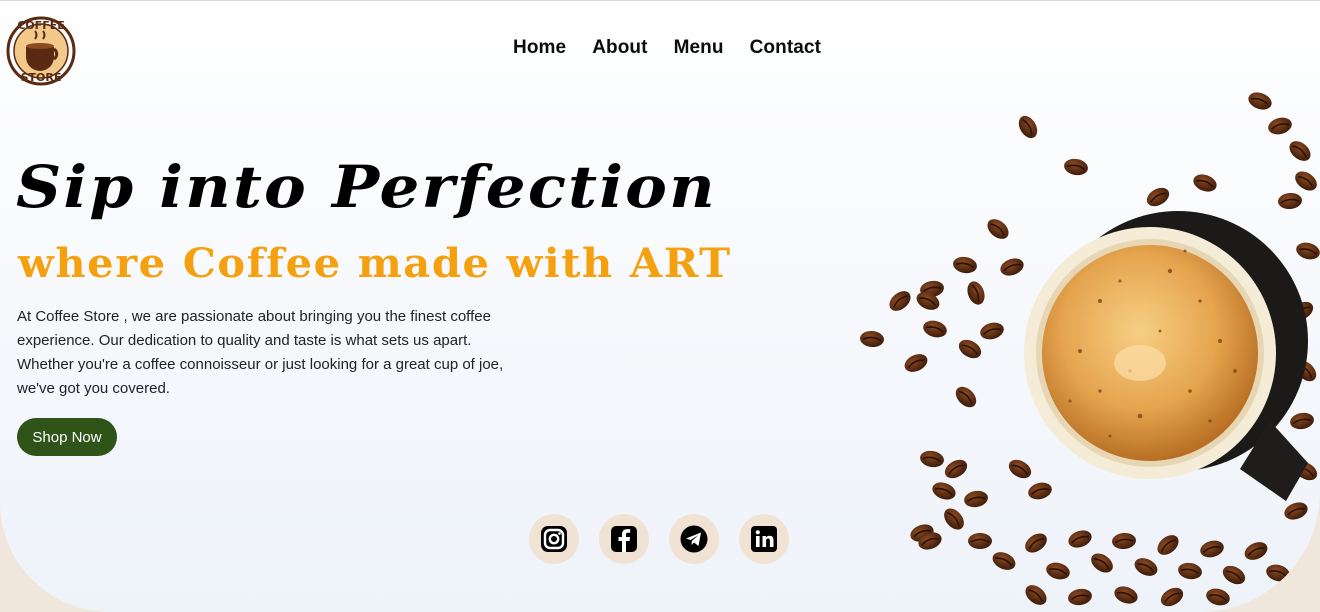 Image resolution: width=1320 pixels, height=612 pixels. Describe the element at coordinates (366, 187) in the screenshot. I see `hero-headline: Sip into Perfection` at that location.